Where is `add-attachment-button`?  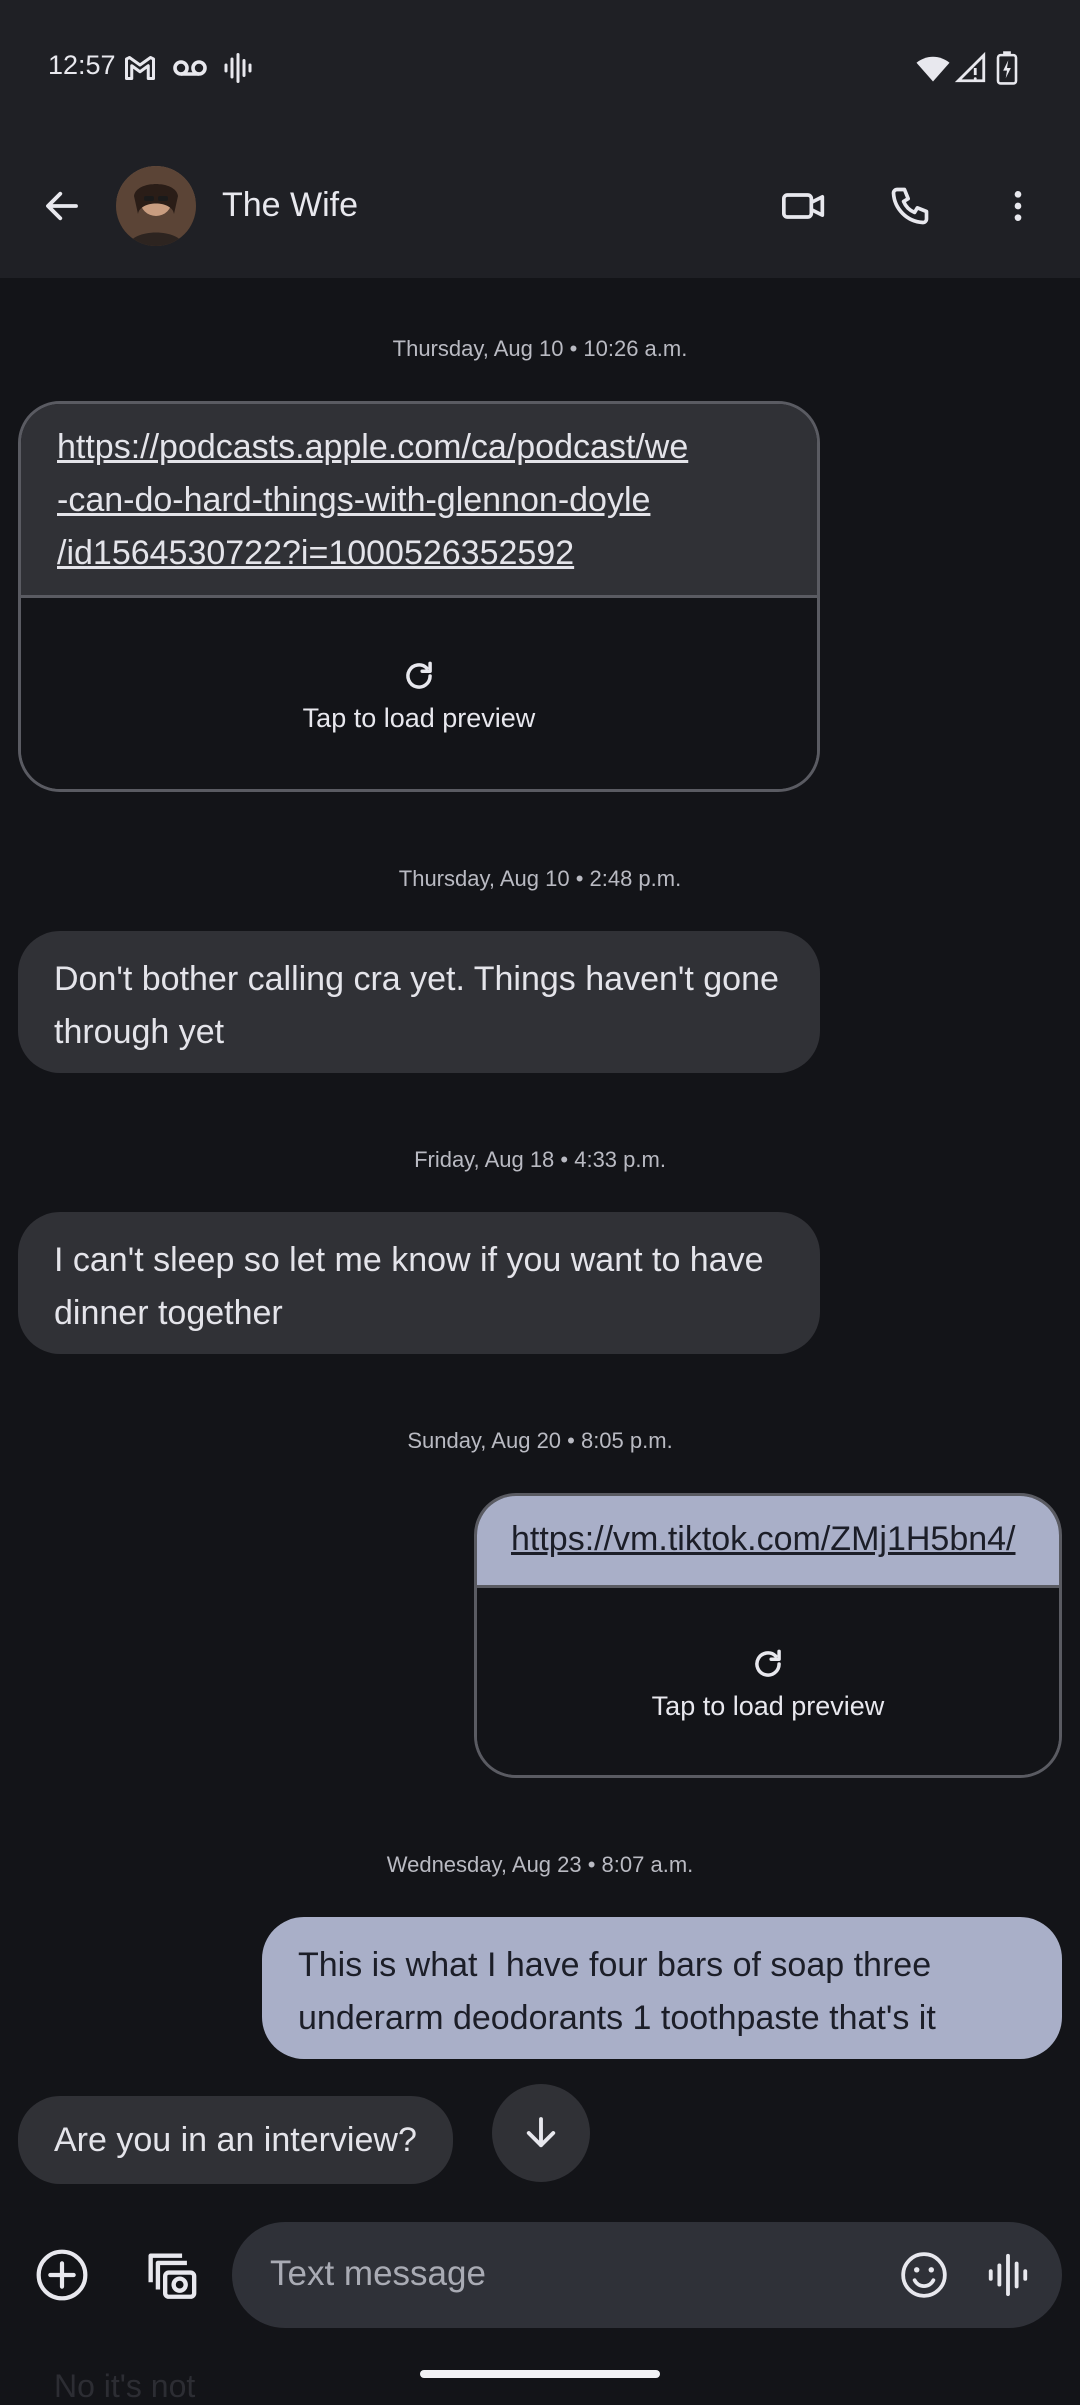 add-attachment-button is located at coordinates (62, 2275).